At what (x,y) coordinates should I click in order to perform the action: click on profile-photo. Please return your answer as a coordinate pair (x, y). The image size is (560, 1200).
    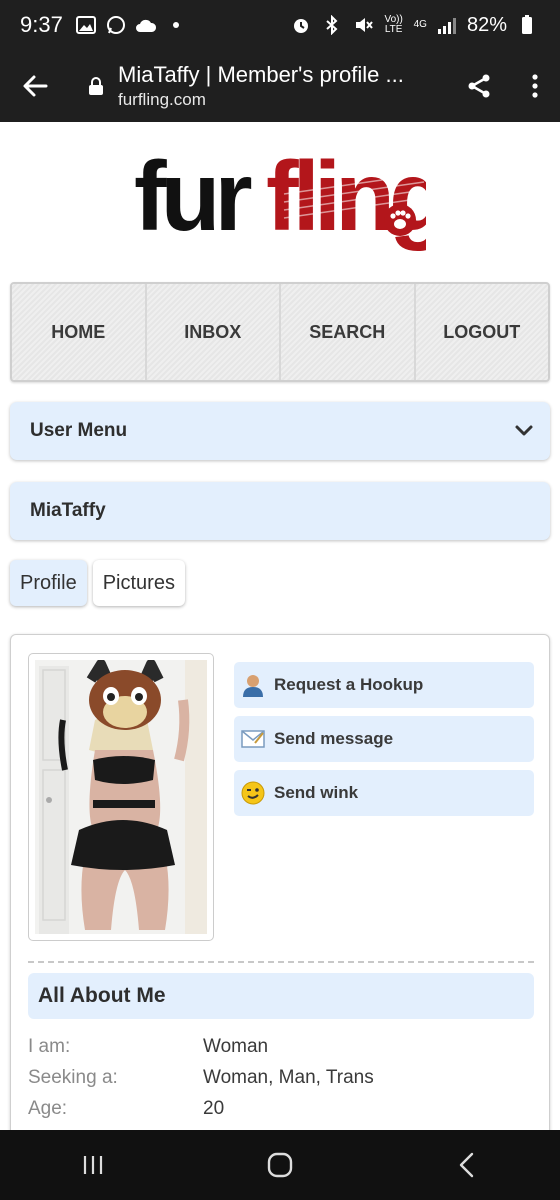
    Looking at the image, I should click on (121, 797).